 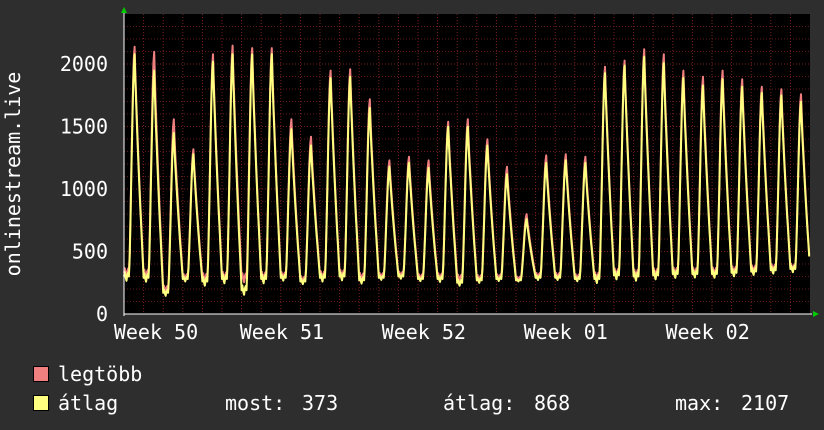 What do you see at coordinates (552, 403) in the screenshot?
I see `stat-atlag-value: 868` at bounding box center [552, 403].